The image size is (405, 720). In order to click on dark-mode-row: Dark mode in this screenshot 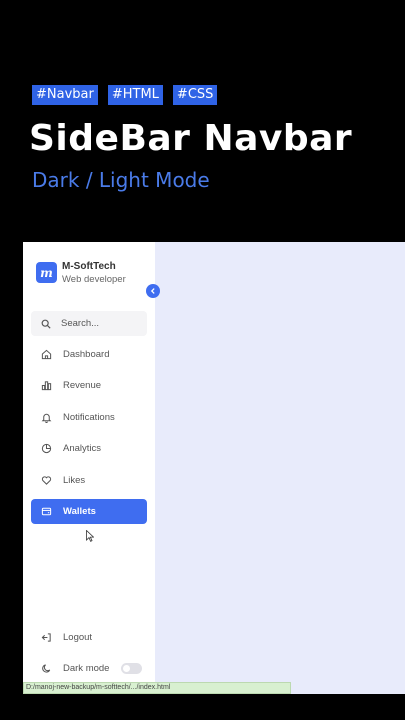, I will do `click(89, 668)`.